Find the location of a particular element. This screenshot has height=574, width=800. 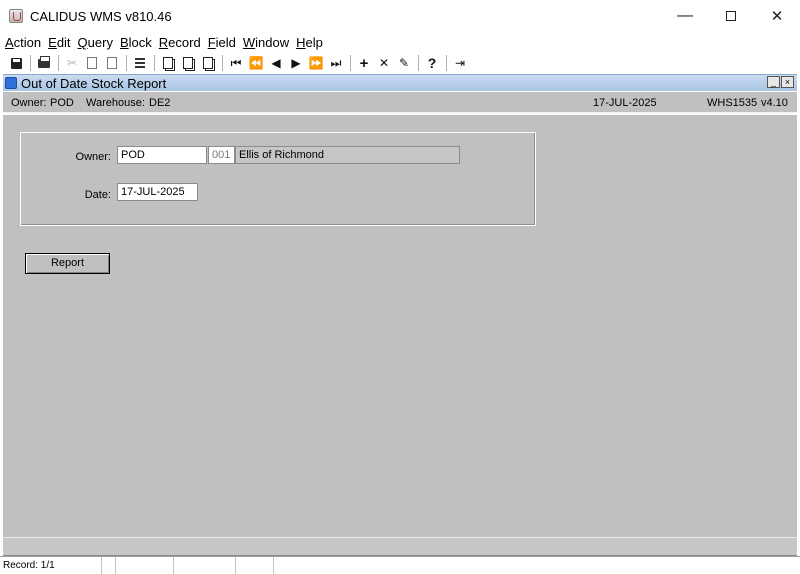

owner-name-field: Ellis of Richmond is located at coordinates (347, 155).